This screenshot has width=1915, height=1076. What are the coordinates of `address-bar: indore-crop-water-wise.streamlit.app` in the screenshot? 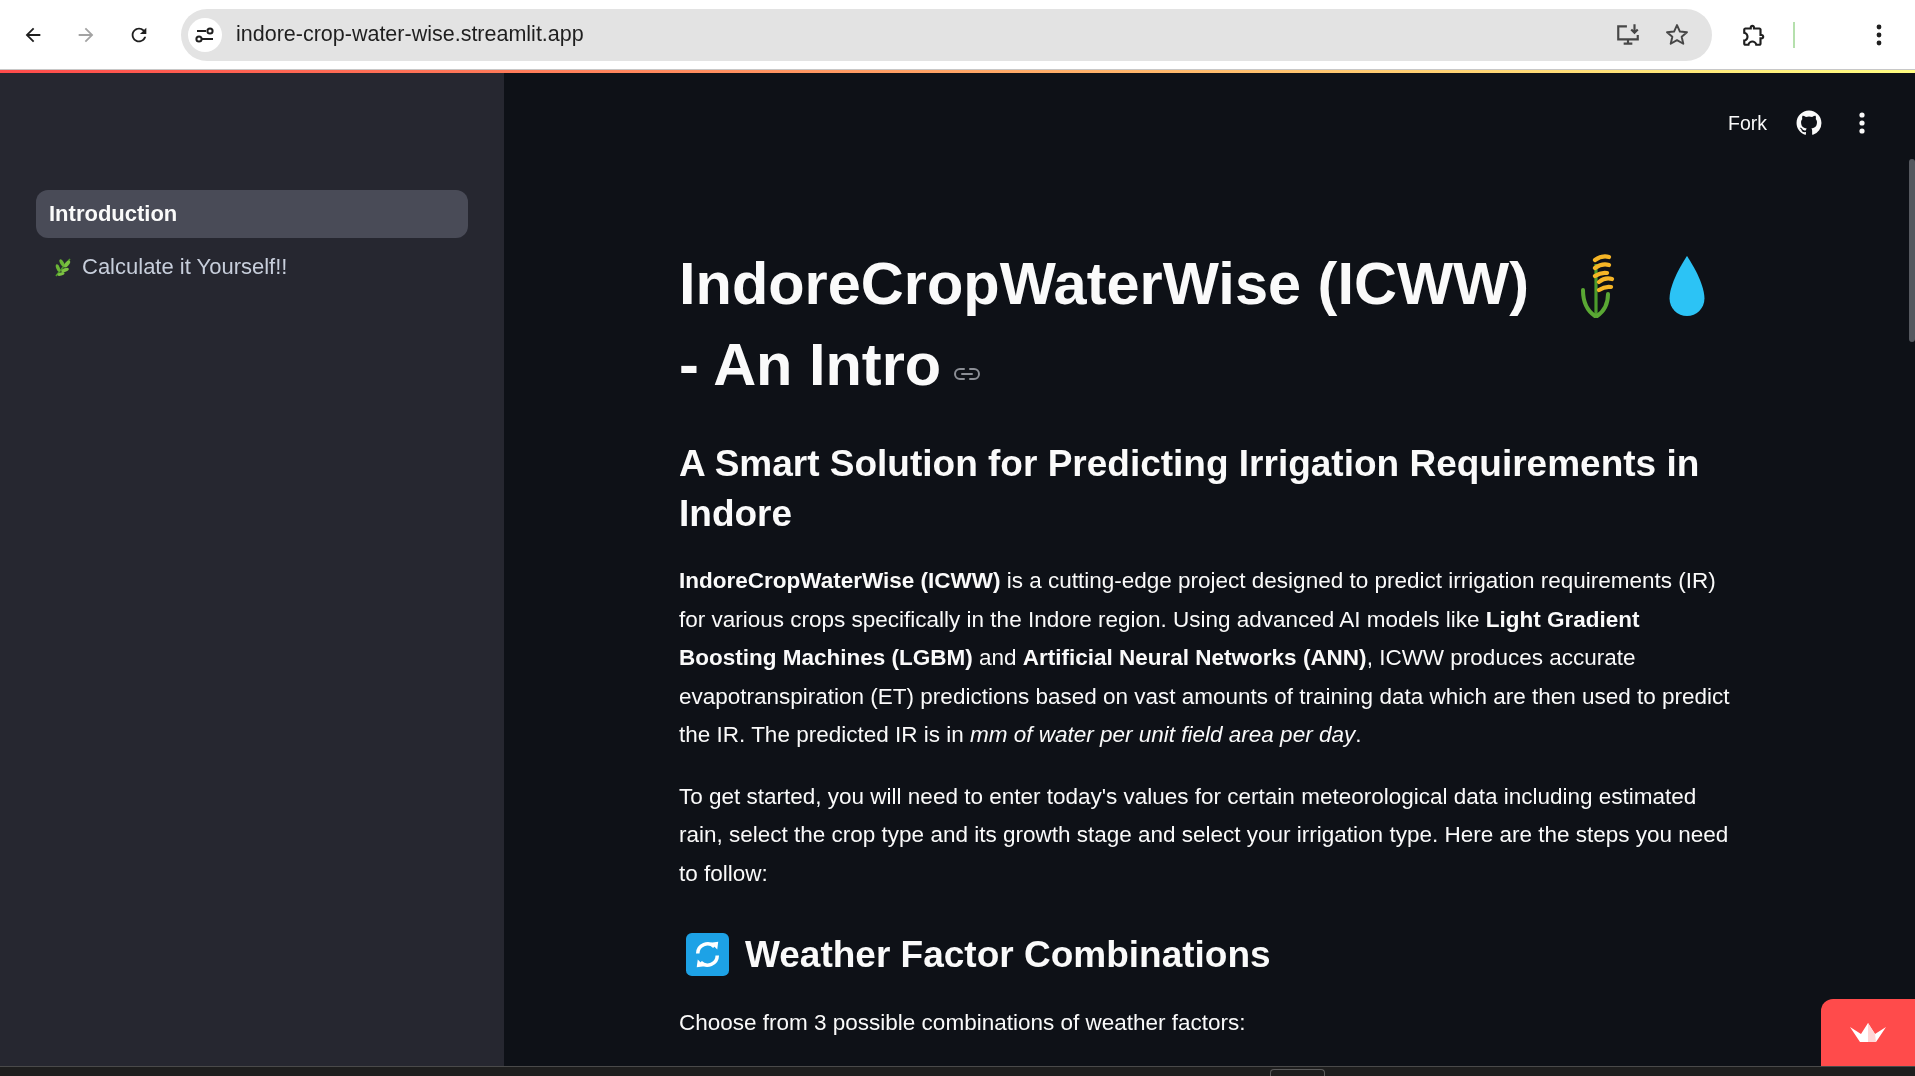 It's located at (946, 34).